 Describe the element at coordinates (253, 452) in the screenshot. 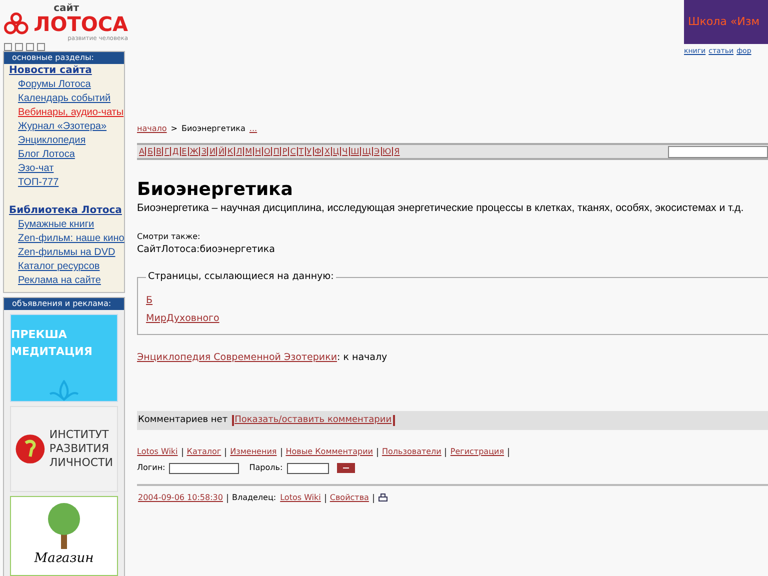

I see `footer-link: Изменения` at that location.